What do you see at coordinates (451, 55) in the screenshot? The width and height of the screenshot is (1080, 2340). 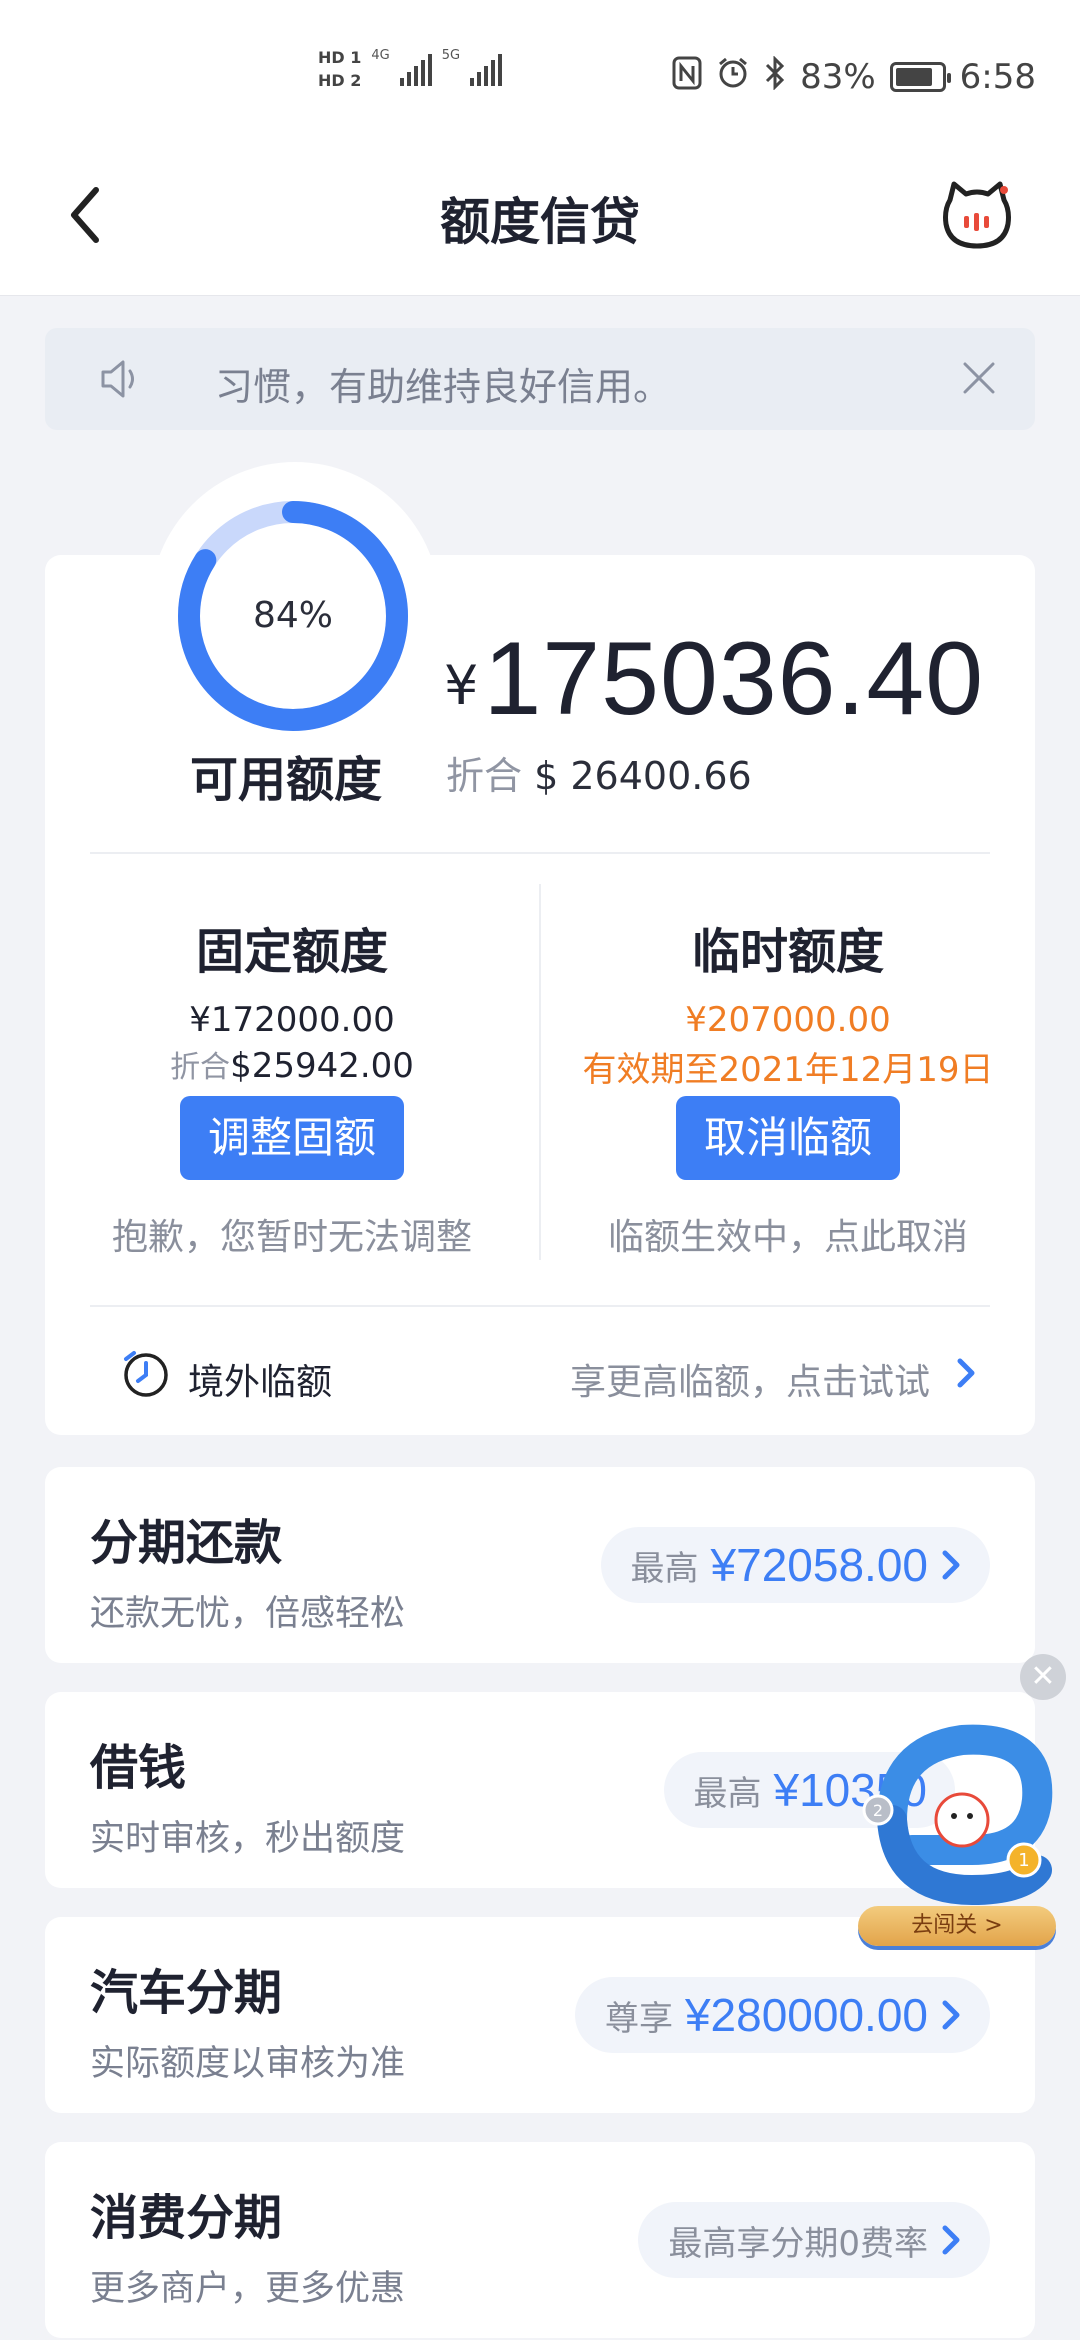 I see `network-5g-label: 5G` at bounding box center [451, 55].